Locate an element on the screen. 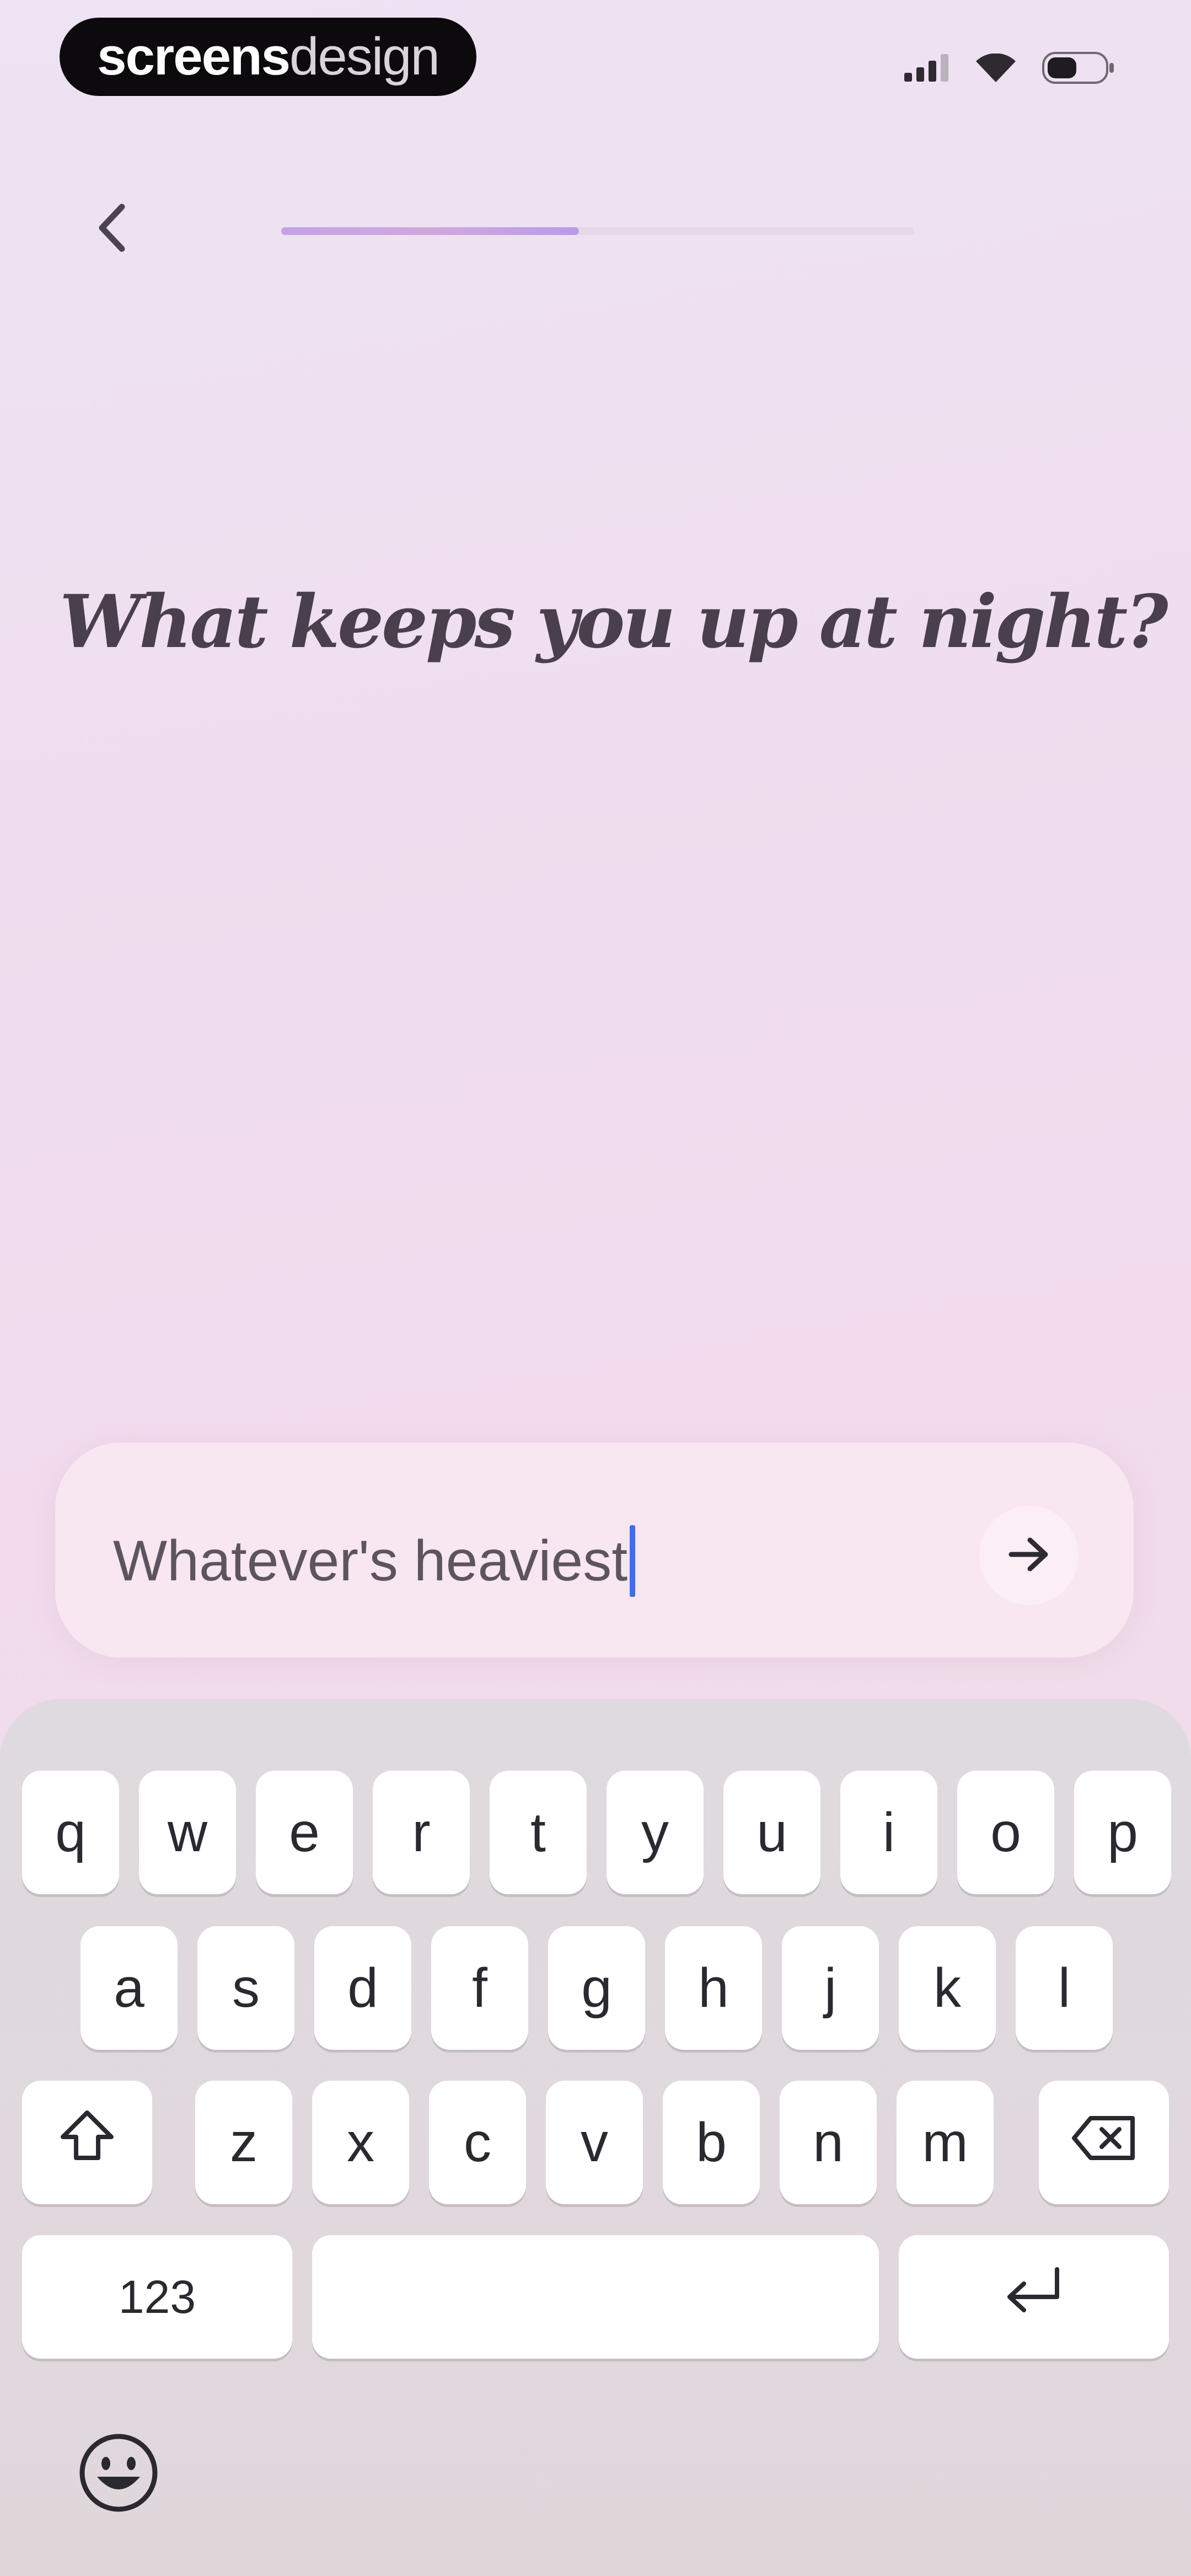  shift-icon is located at coordinates (87, 2142).